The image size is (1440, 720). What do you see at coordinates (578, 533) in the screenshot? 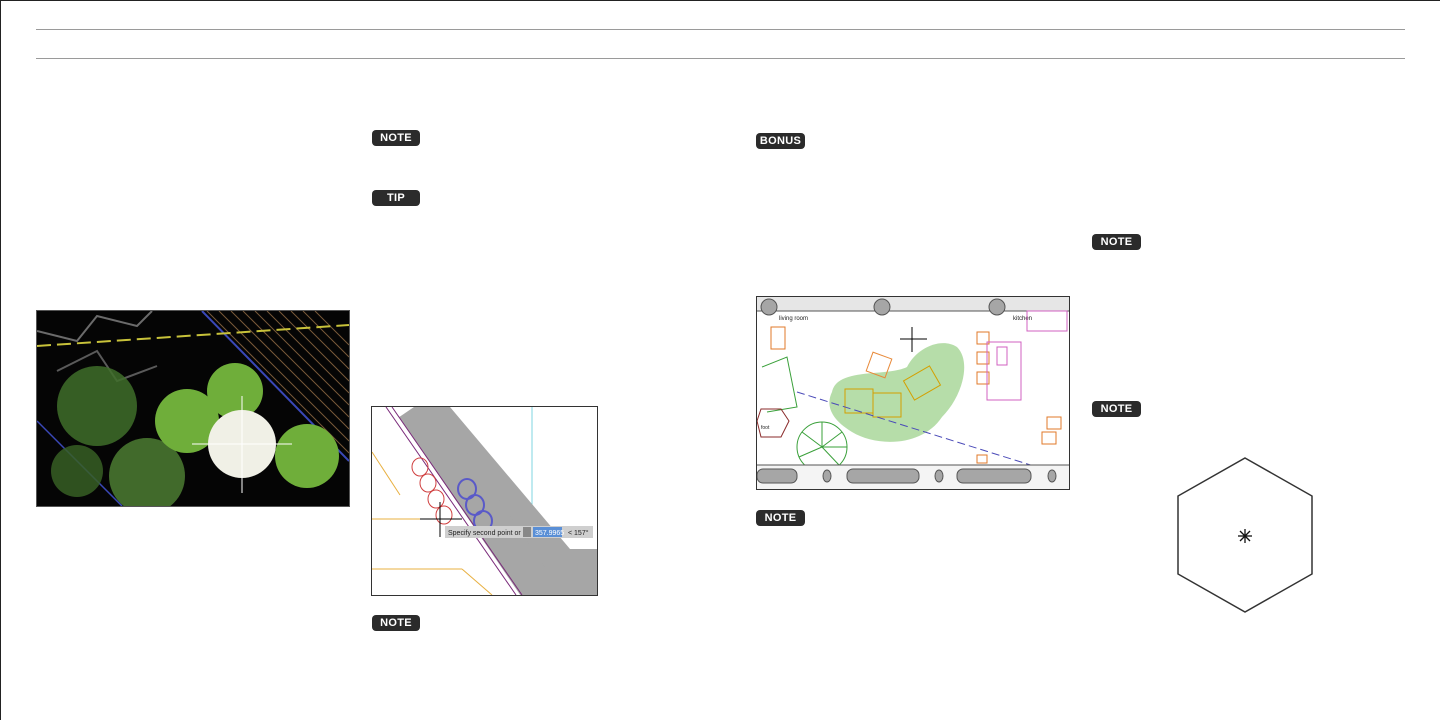
I see `tooltip-angle: < 157°` at bounding box center [578, 533].